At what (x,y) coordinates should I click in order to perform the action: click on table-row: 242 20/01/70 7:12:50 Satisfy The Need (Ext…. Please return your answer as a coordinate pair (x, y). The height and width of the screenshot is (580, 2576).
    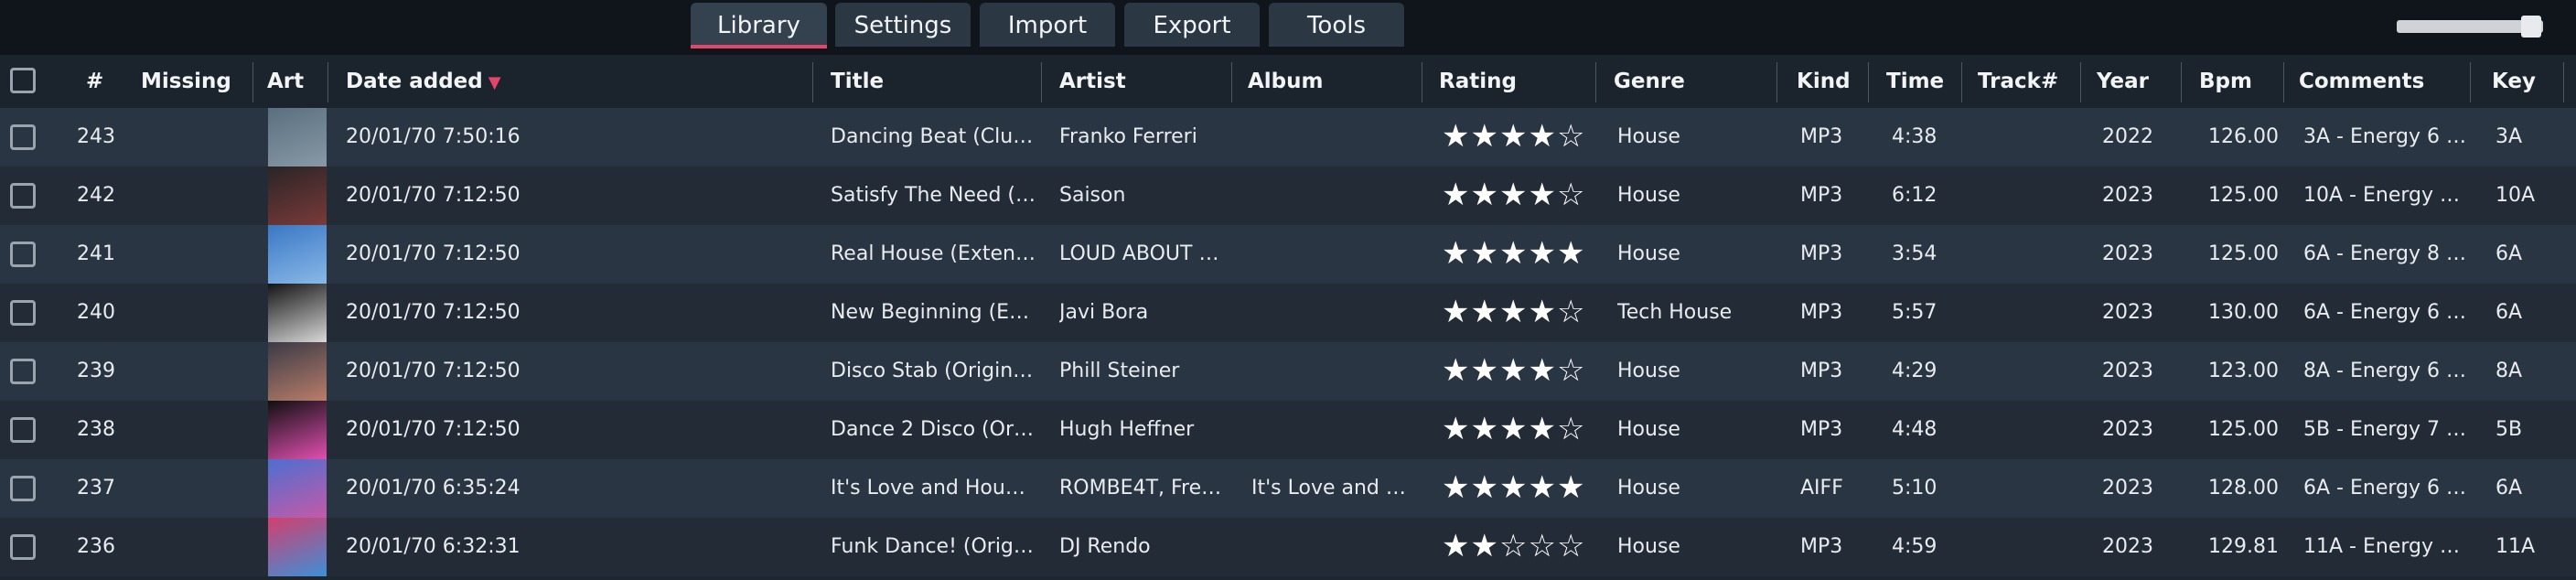
    Looking at the image, I should click on (1288, 195).